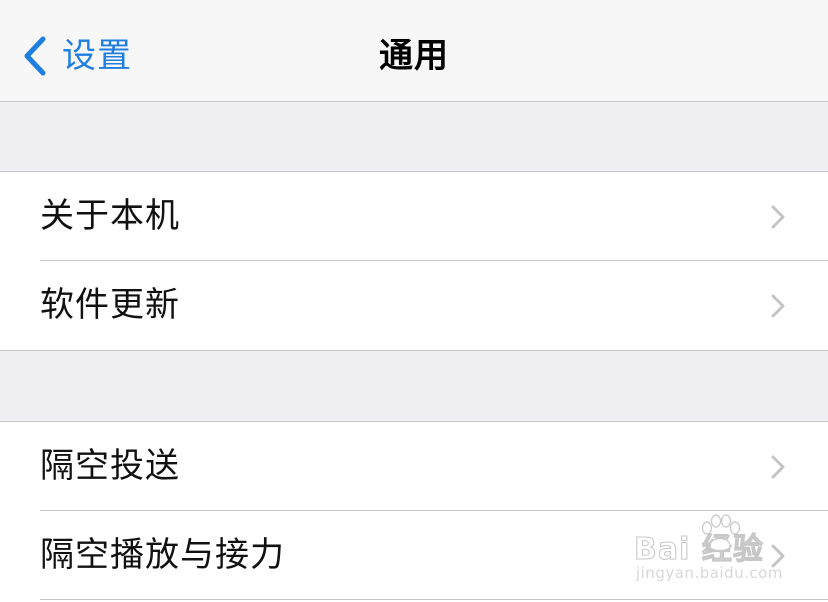 Image resolution: width=828 pixels, height=602 pixels. Describe the element at coordinates (110, 466) in the screenshot. I see `list-item-label: 隔空投送` at that location.